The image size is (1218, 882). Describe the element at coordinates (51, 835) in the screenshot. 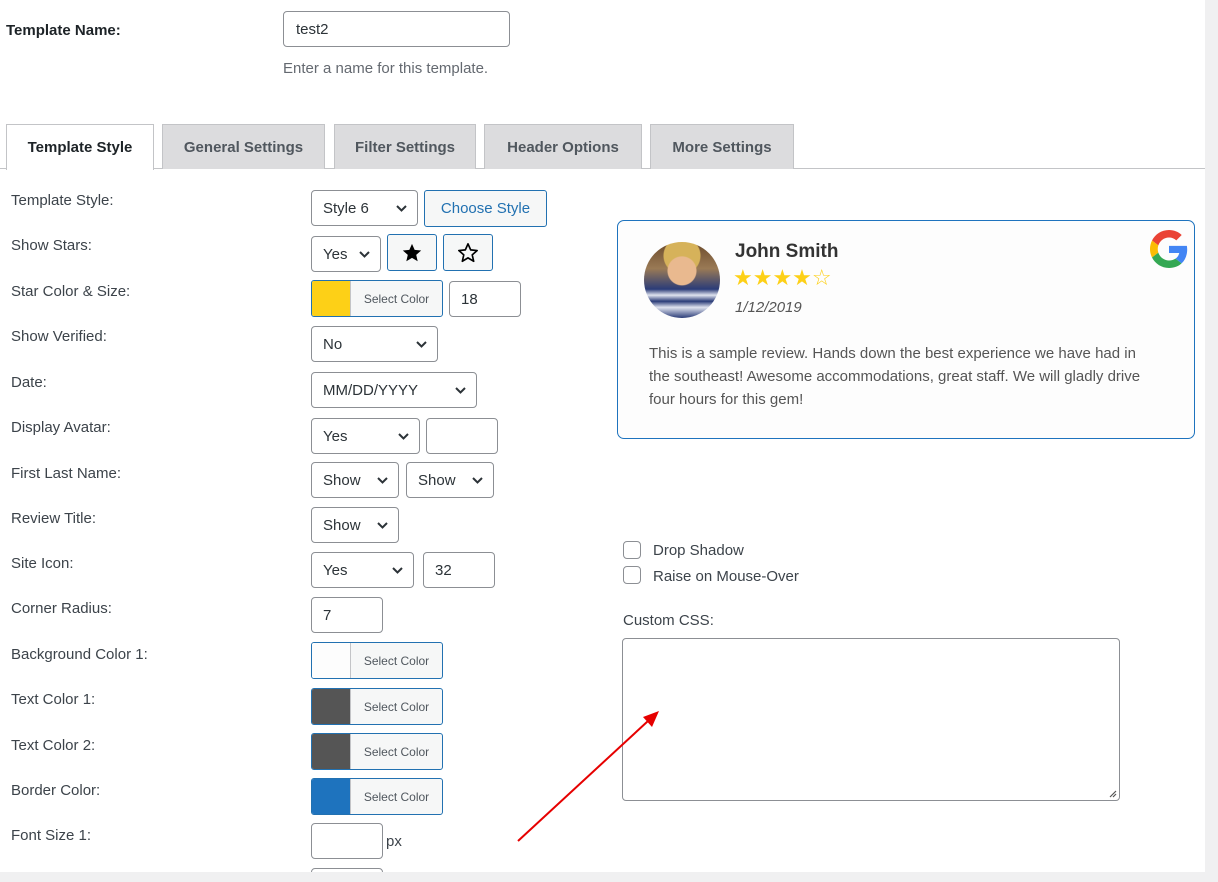

I see `label-font-size-1: Font Size 1:` at that location.